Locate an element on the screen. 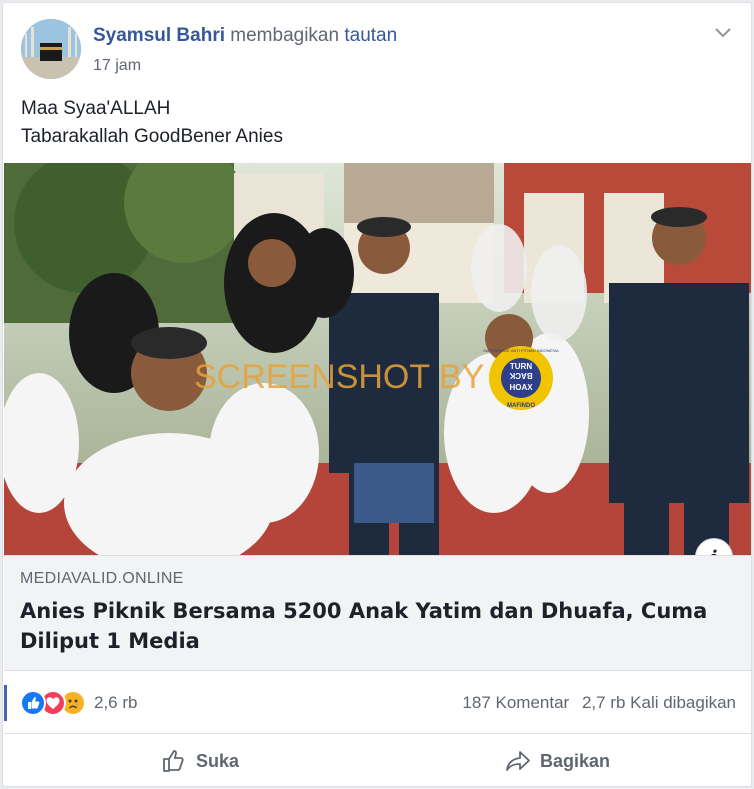  share-count: 2,7 rb Kali dibagikan is located at coordinates (659, 702).